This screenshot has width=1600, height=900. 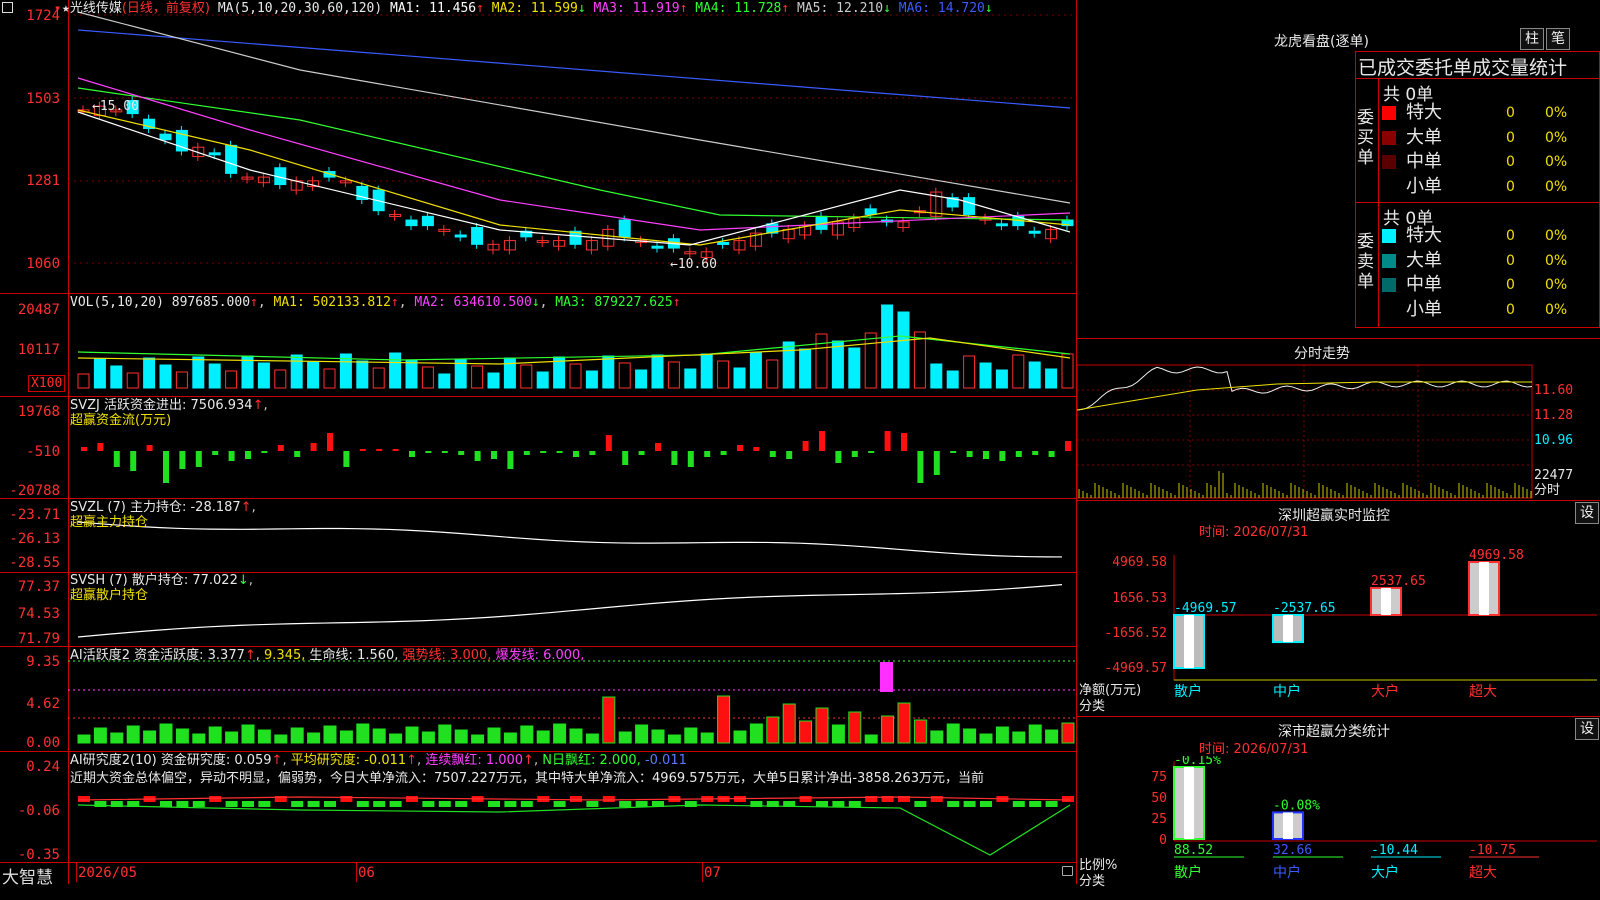 I want to click on y-tick-ai-research: -0.35, so click(x=38, y=855).